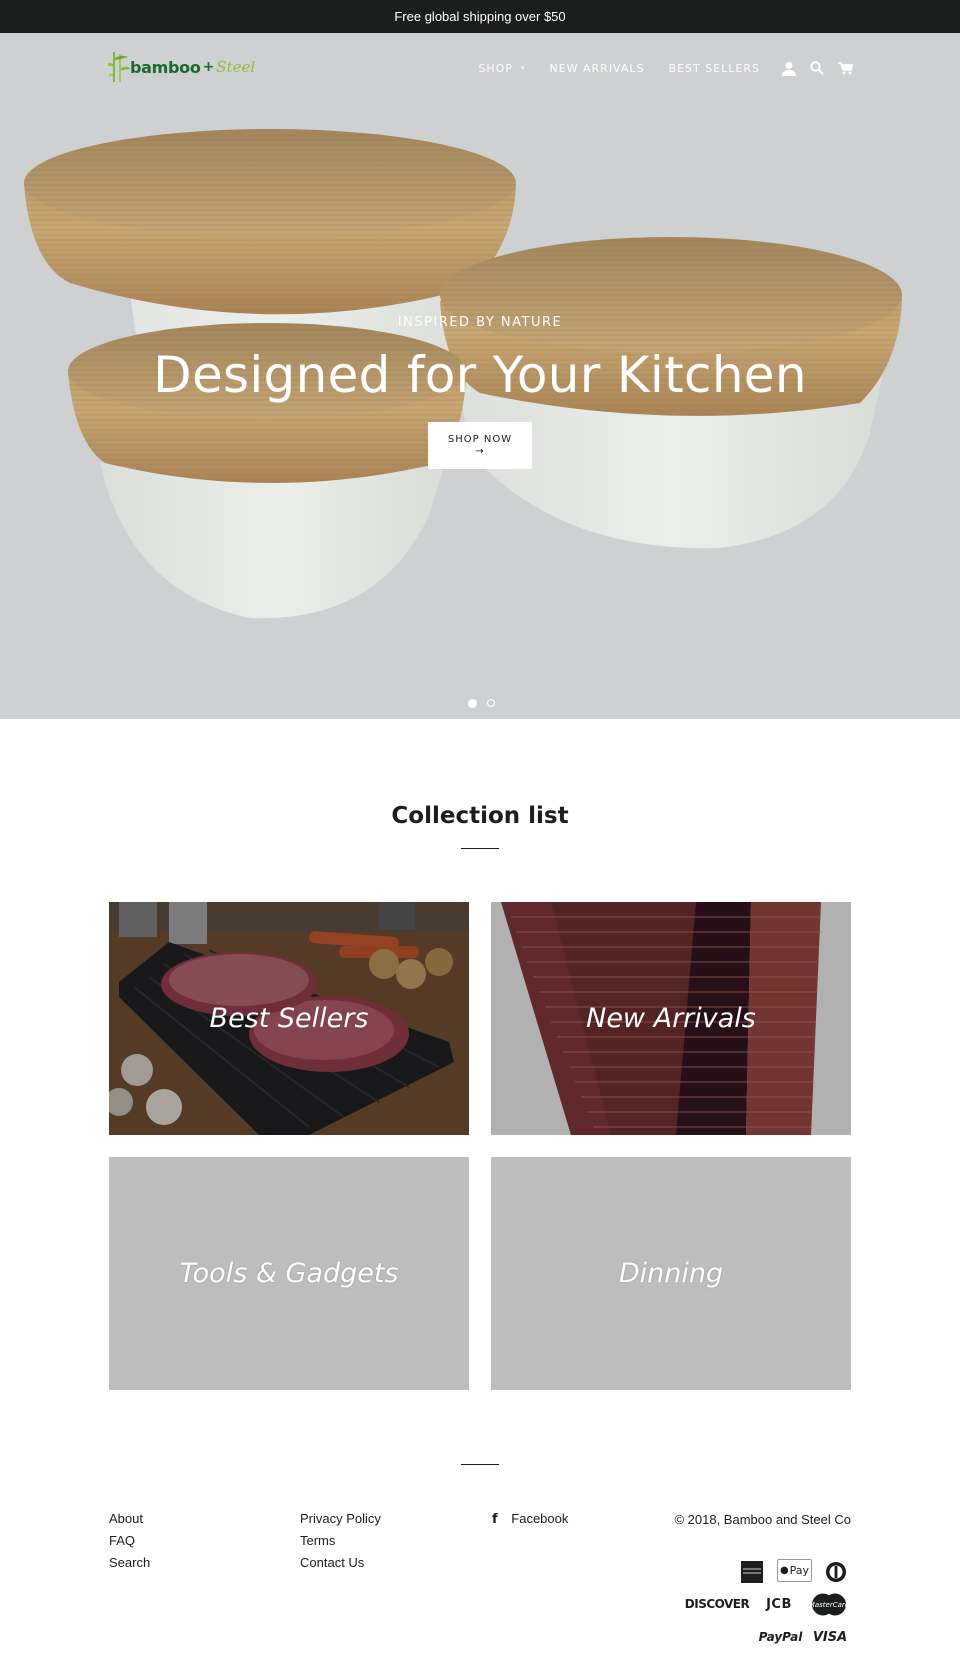 Image resolution: width=960 pixels, height=1679 pixels. Describe the element at coordinates (540, 1518) in the screenshot. I see `facebook-label: Facebook` at that location.